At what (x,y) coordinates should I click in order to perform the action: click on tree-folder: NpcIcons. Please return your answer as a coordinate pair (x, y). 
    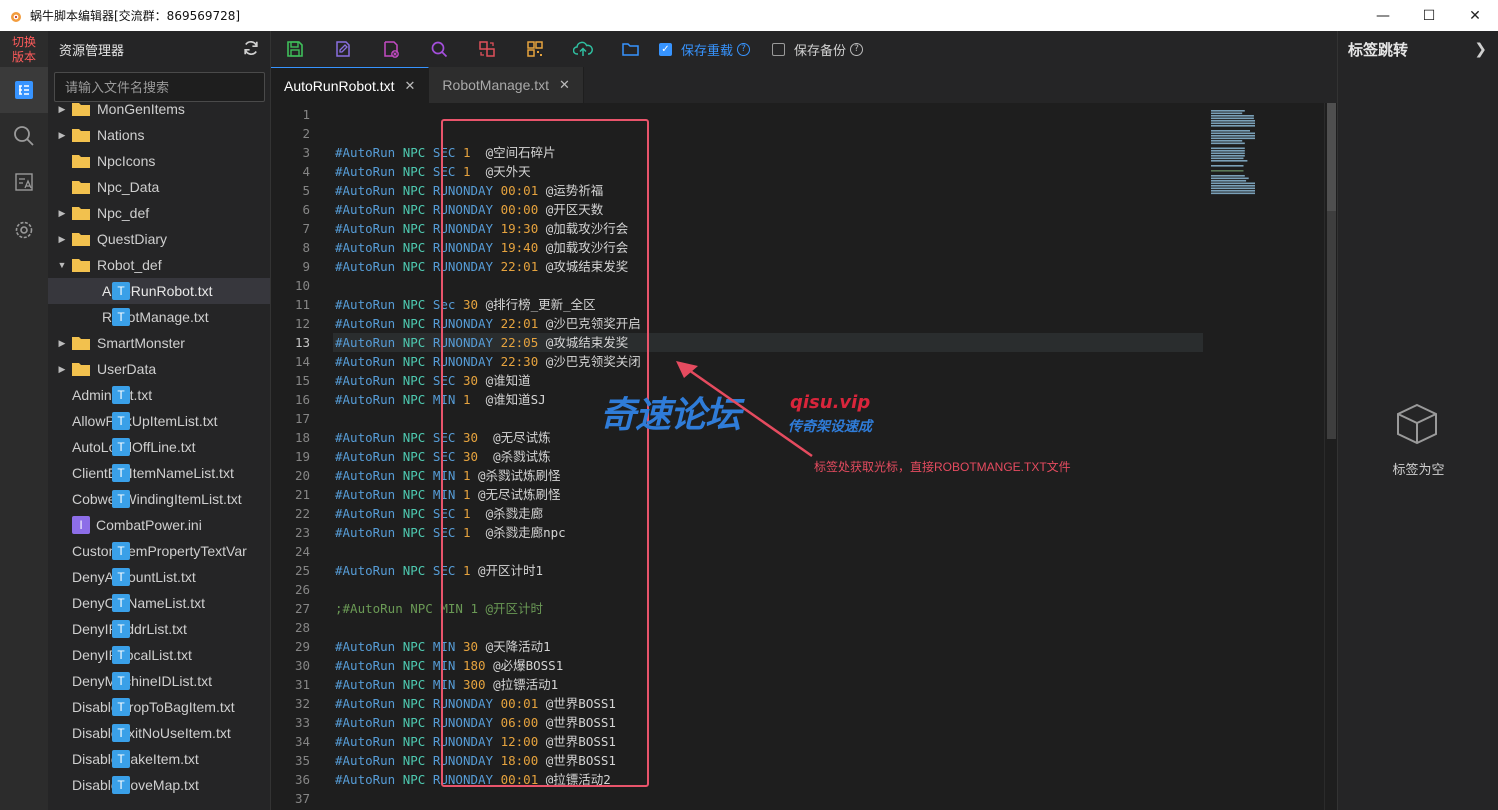
    Looking at the image, I should click on (159, 161).